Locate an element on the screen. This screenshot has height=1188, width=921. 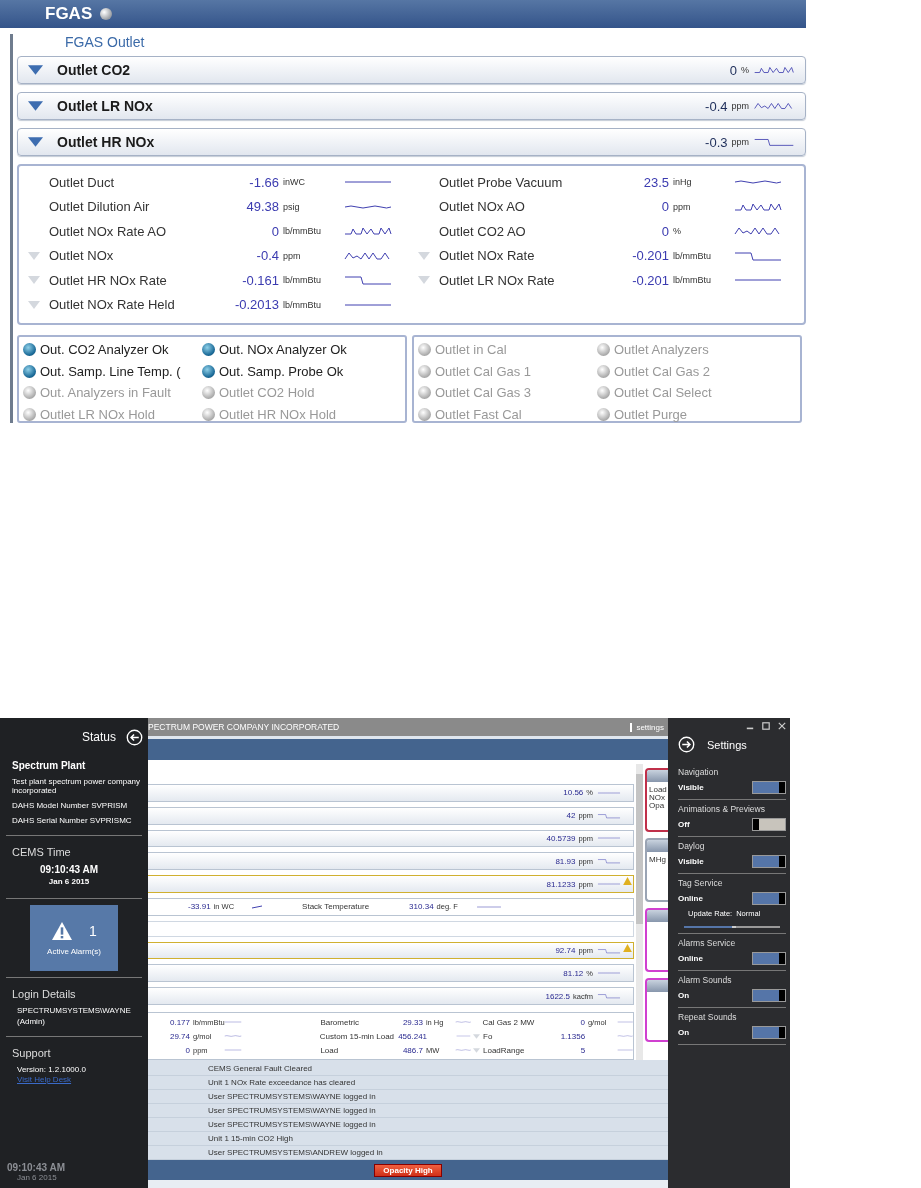
setting-title: Navigation is located at coordinates (699, 772).